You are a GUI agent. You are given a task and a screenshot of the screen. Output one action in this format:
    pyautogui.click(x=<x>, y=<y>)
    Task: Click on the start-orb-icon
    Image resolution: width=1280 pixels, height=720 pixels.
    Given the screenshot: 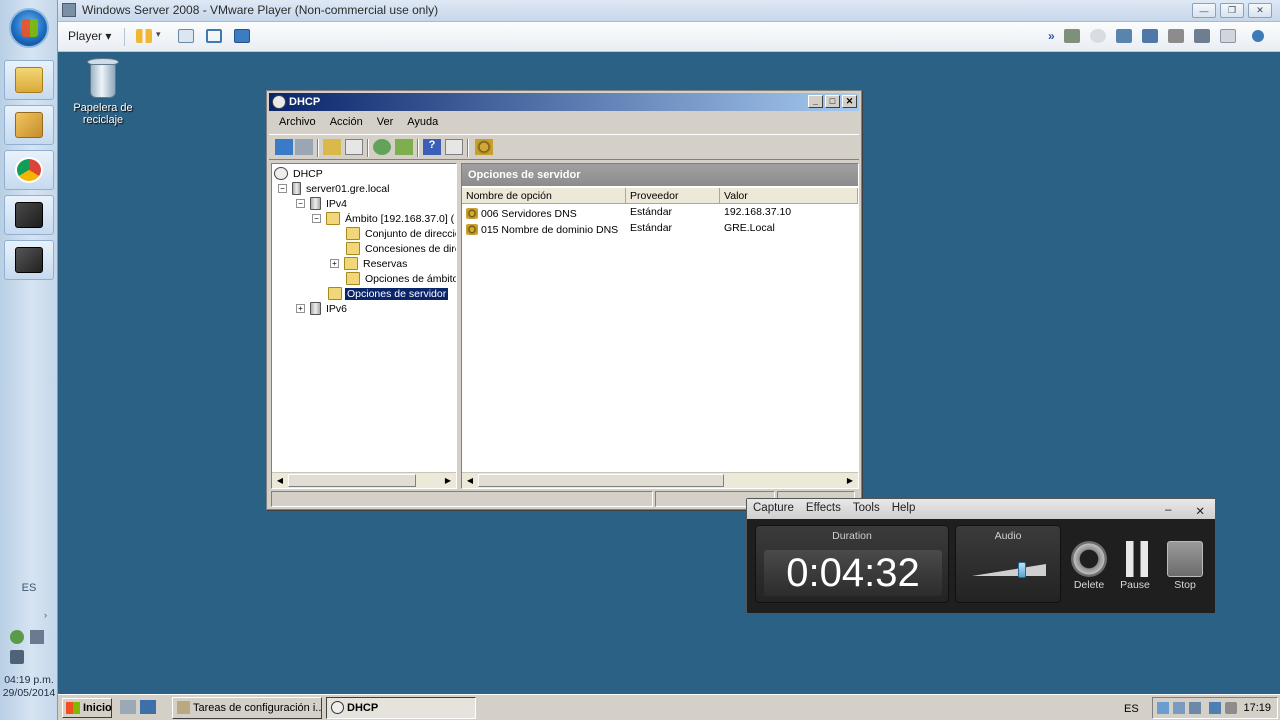 What is the action you would take?
    pyautogui.click(x=29, y=28)
    